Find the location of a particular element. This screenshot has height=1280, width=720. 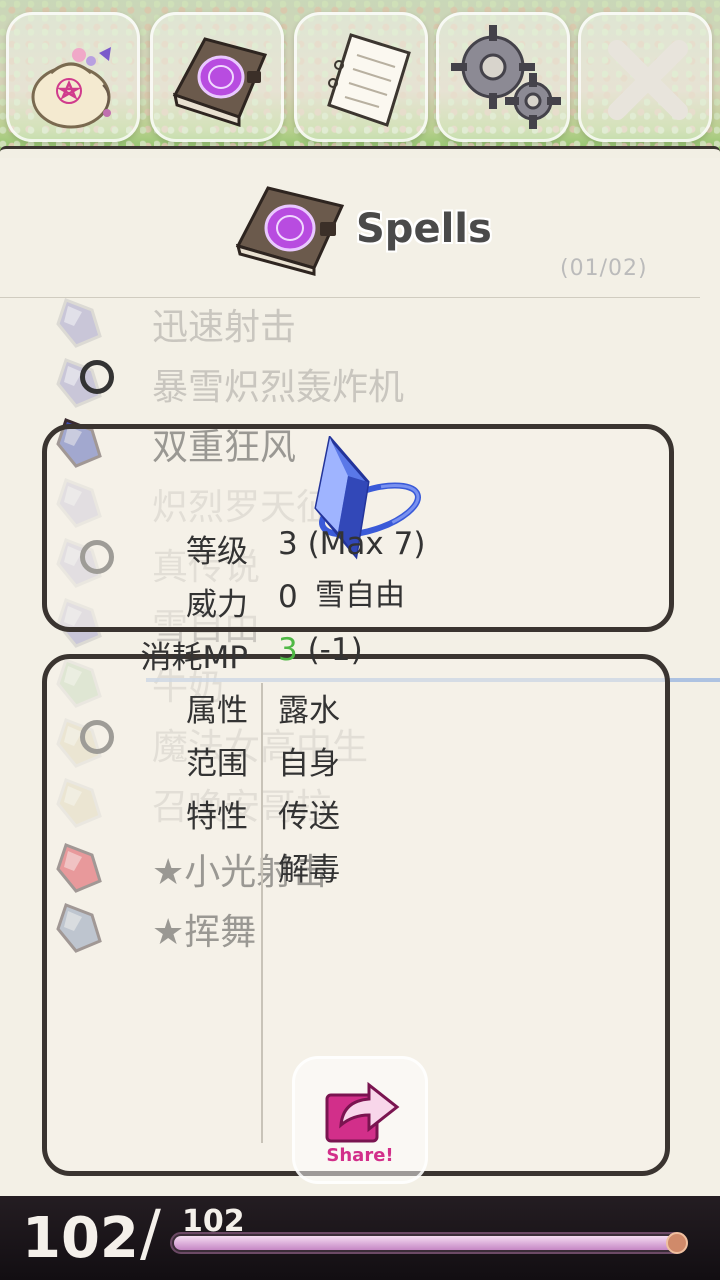

hp-slash: / is located at coordinates (150, 1232).